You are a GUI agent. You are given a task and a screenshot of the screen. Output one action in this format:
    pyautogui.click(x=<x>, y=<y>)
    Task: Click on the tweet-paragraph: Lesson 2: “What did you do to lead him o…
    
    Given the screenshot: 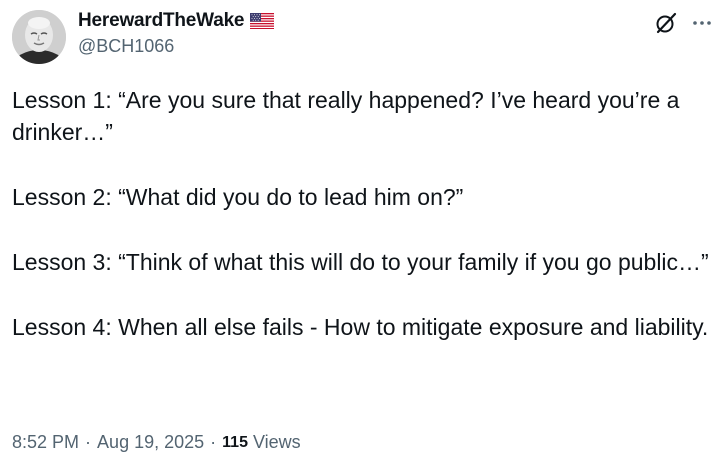 What is the action you would take?
    pyautogui.click(x=238, y=197)
    